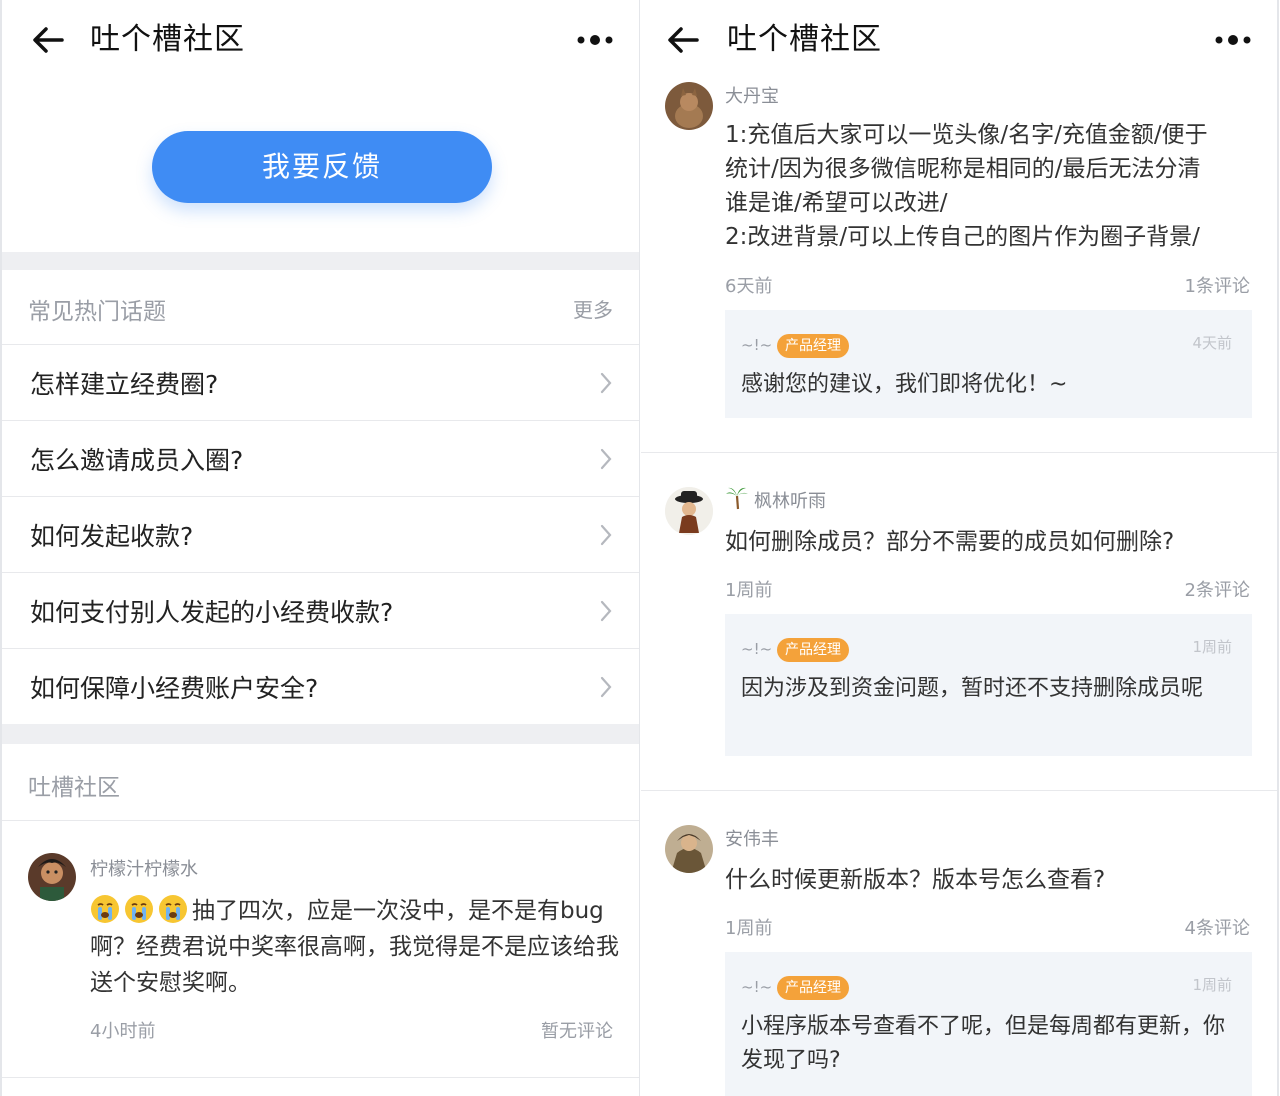 The width and height of the screenshot is (1280, 1096). What do you see at coordinates (950, 542) in the screenshot?
I see `post-text-line: 如何删除成员？部分不需要的成员如何删除?` at bounding box center [950, 542].